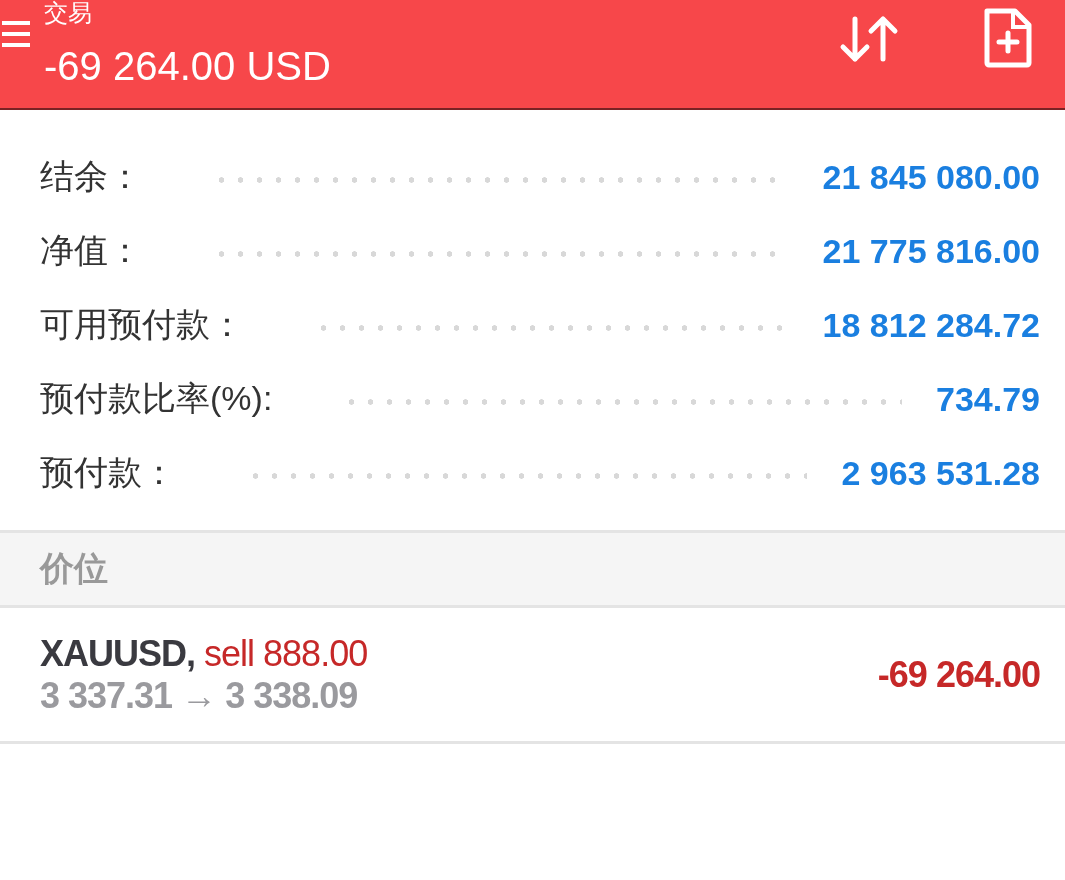  Describe the element at coordinates (931, 177) in the screenshot. I see `summary-value: 21 845 080.00` at that location.